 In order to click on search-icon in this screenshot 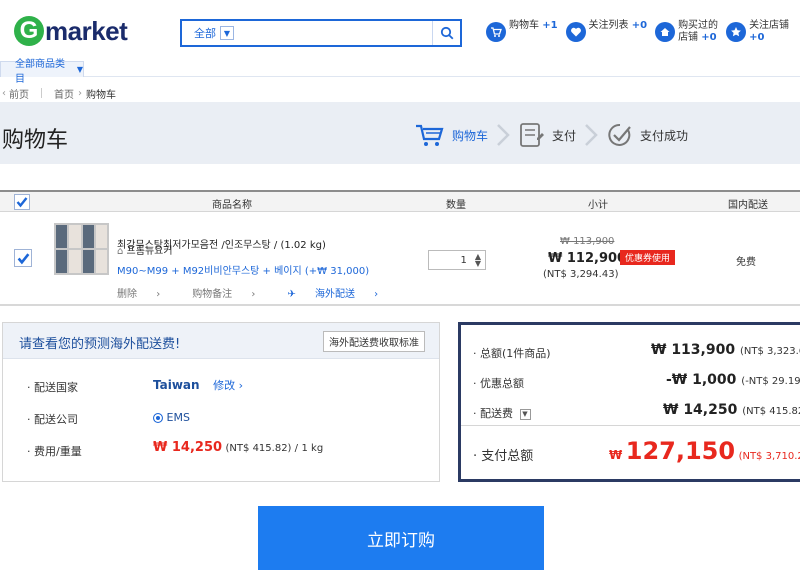, I will do `click(446, 33)`.